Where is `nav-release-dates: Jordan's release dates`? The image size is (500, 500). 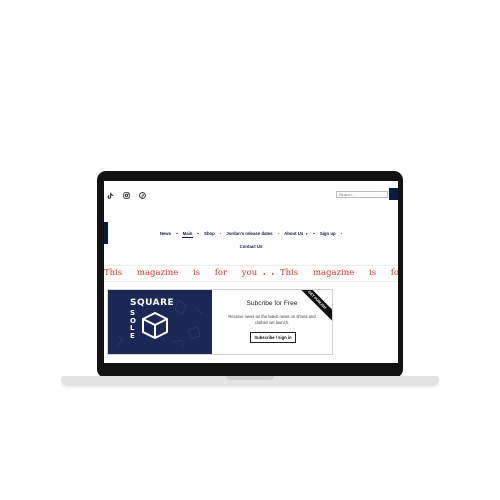
nav-release-dates: Jordan's release dates is located at coordinates (249, 233).